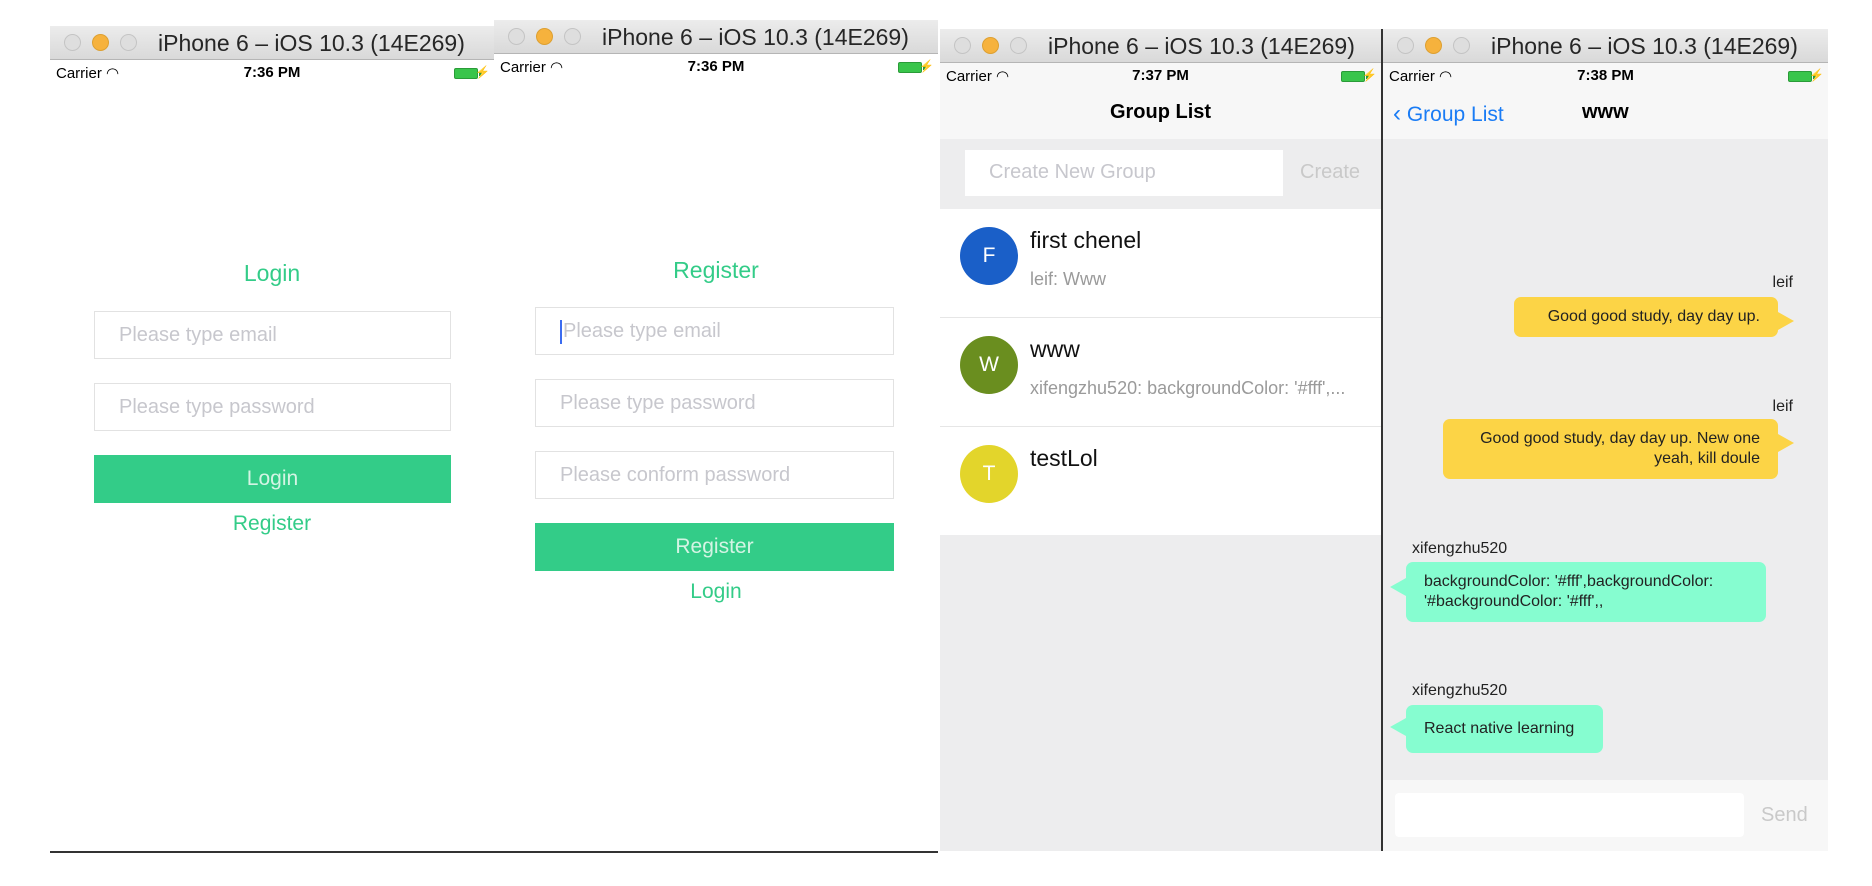 This screenshot has height=886, width=1872. Describe the element at coordinates (1504, 729) in the screenshot. I see `message-bubble: React native learning` at that location.